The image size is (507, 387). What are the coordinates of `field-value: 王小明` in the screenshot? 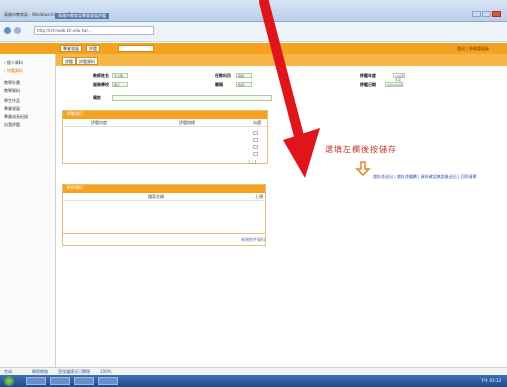 It's located at (120, 75).